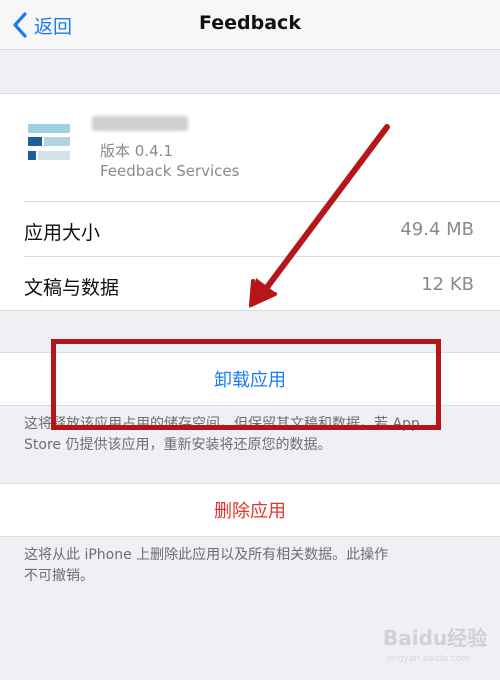 The height and width of the screenshot is (680, 500). What do you see at coordinates (254, 566) in the screenshot?
I see `delete-description: 这将从此 iPhone 上删除此应用以及所有相关数据。此操作 不可撤销。` at bounding box center [254, 566].